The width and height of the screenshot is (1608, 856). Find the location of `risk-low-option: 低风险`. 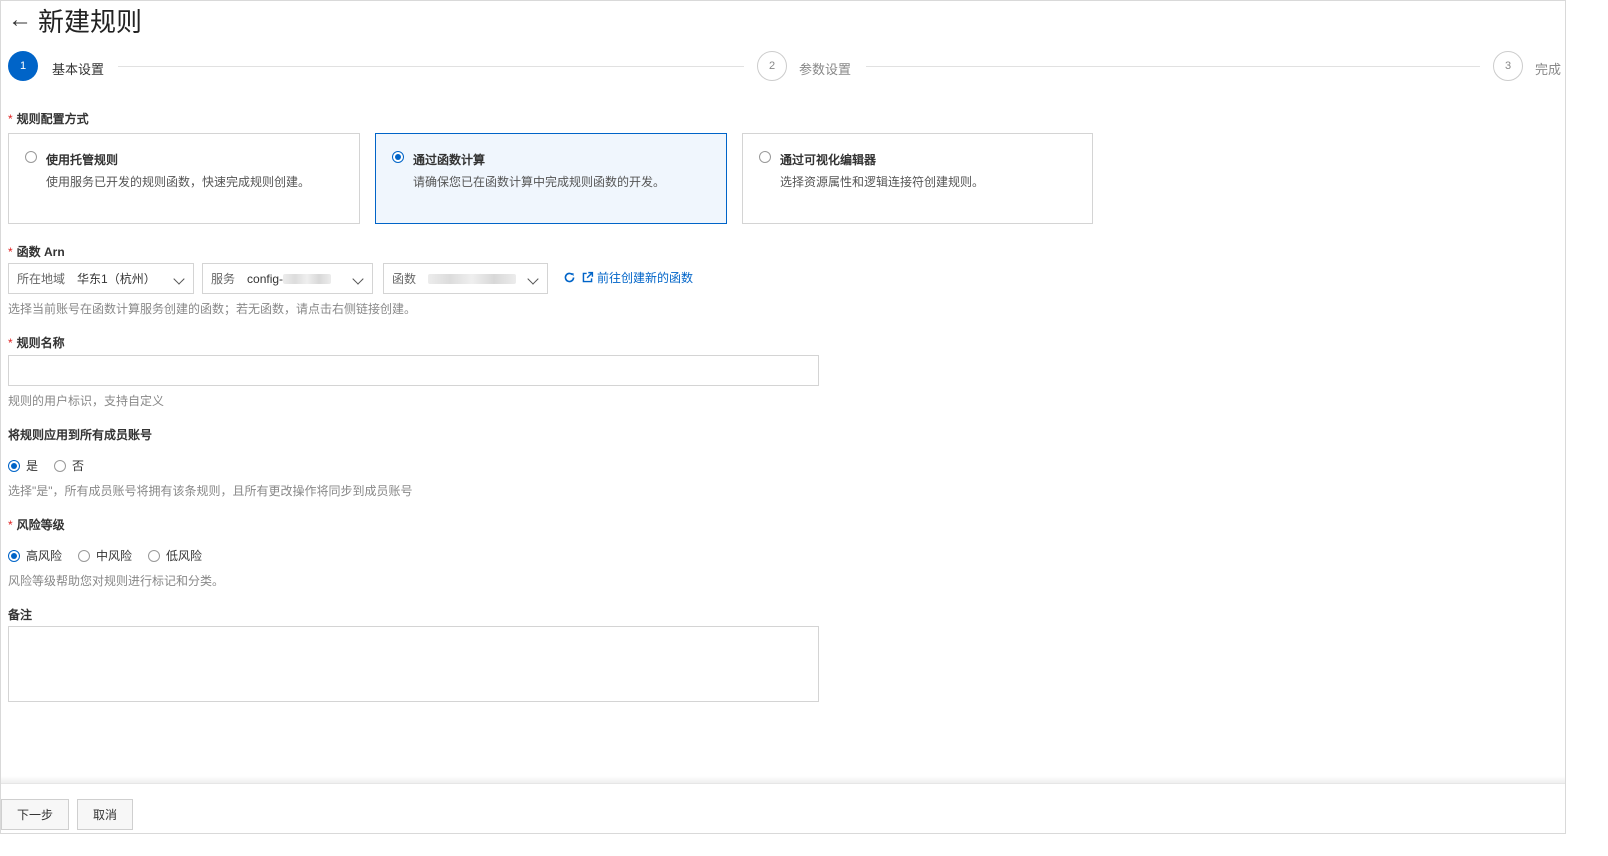

risk-low-option: 低风险 is located at coordinates (175, 555).